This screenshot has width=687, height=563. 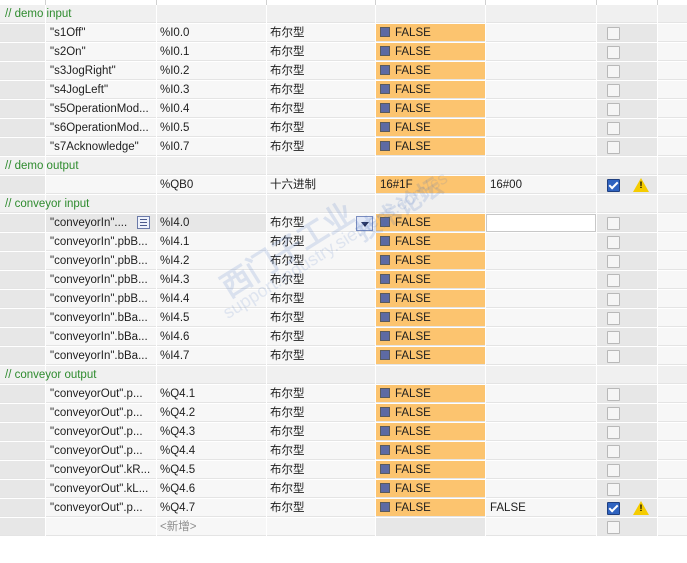 What do you see at coordinates (143, 222) in the screenshot?
I see `tag-list-icon` at bounding box center [143, 222].